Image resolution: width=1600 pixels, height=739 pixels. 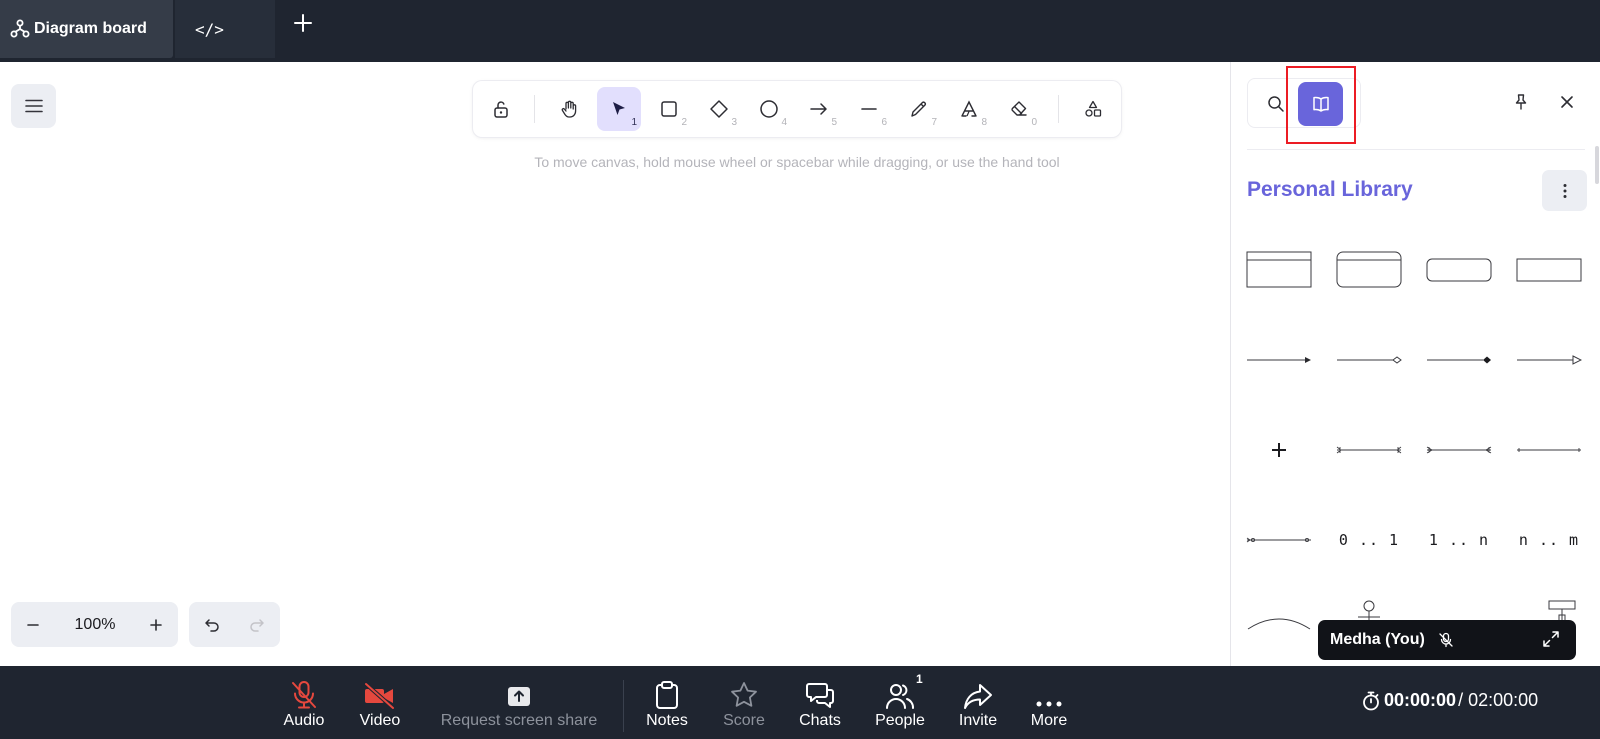 What do you see at coordinates (225, 29) in the screenshot?
I see `tab-code: </>` at bounding box center [225, 29].